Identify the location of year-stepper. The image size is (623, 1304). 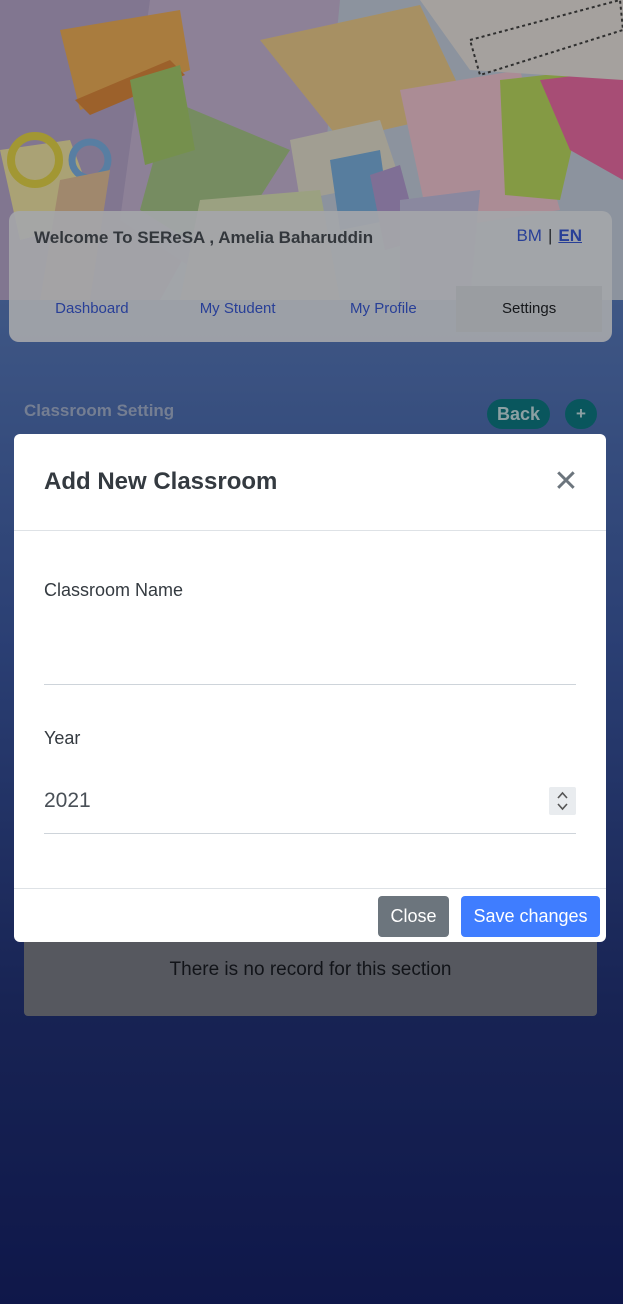
(562, 801).